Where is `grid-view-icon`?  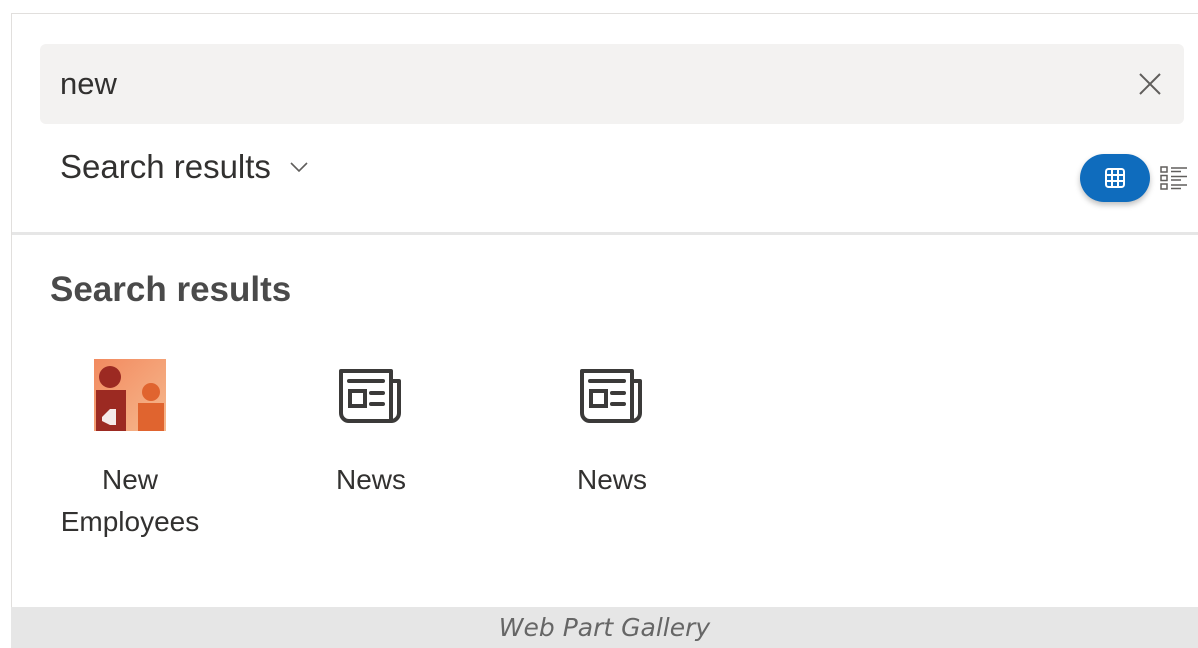
grid-view-icon is located at coordinates (1115, 178).